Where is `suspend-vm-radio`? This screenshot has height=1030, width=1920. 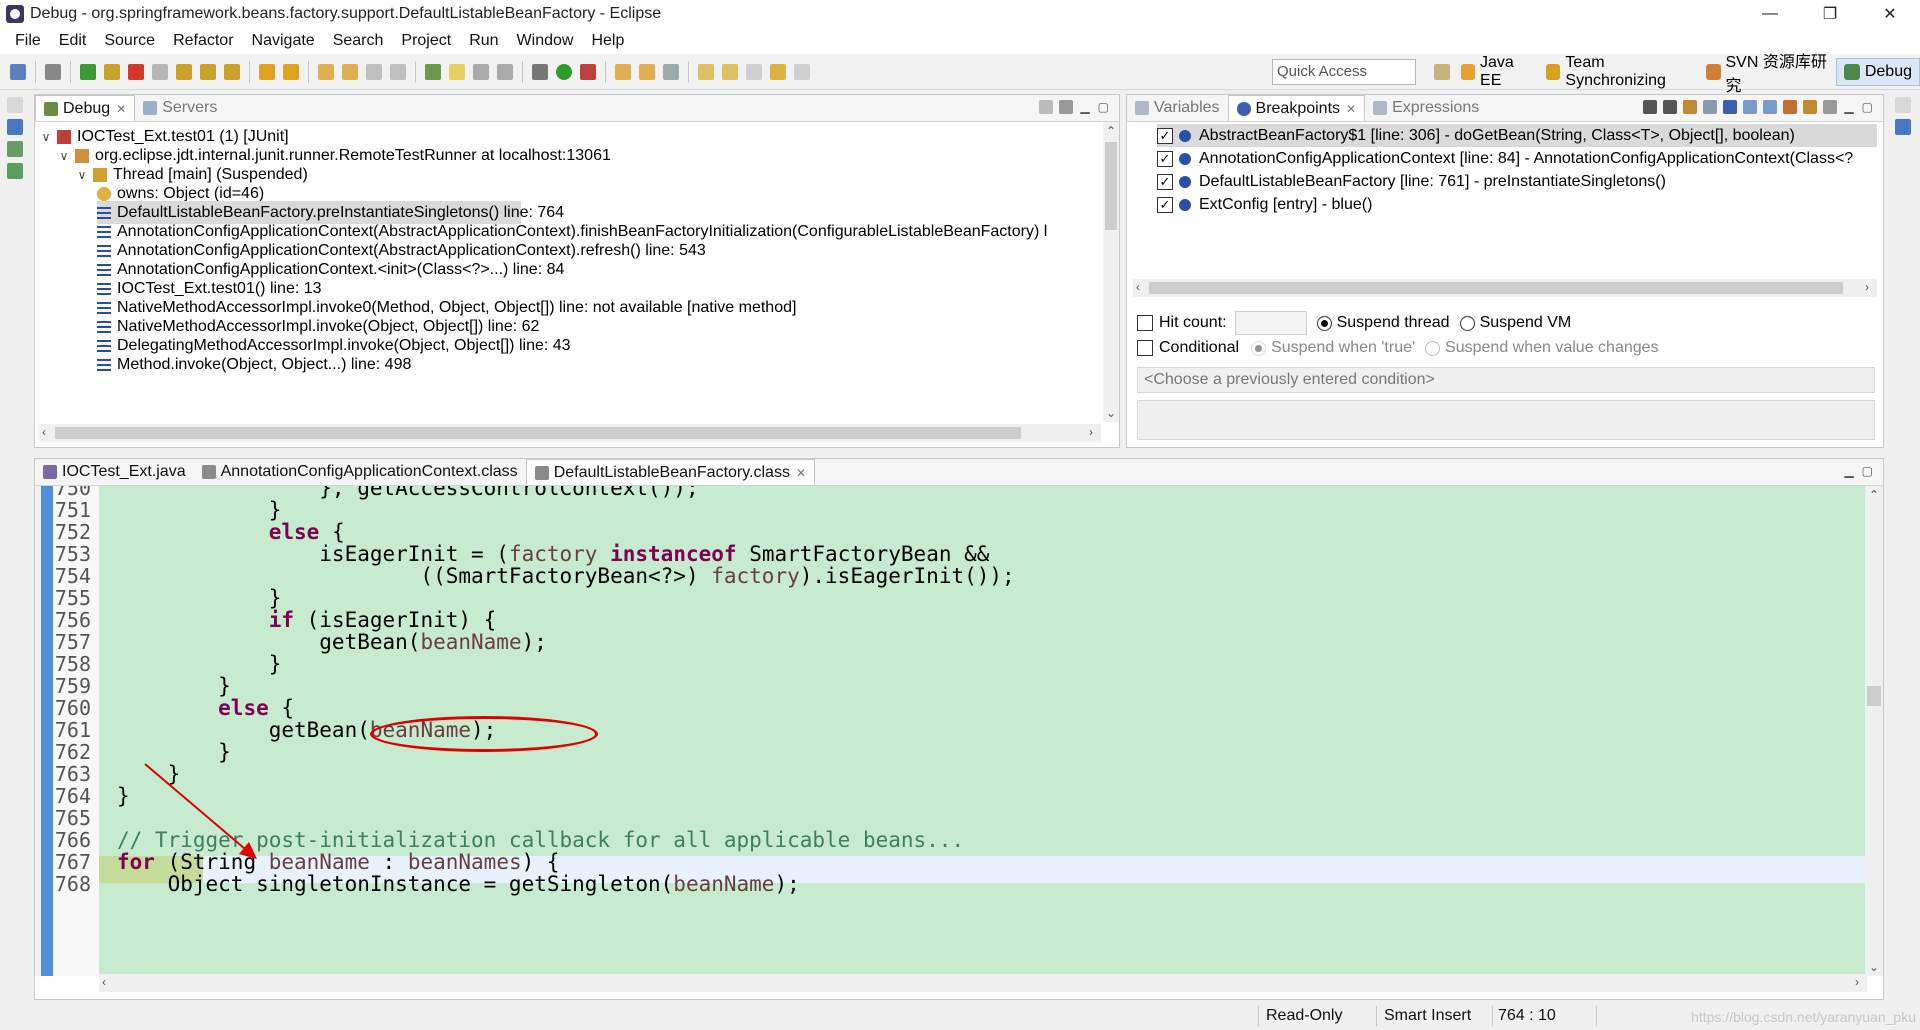
suspend-vm-radio is located at coordinates (1467, 323).